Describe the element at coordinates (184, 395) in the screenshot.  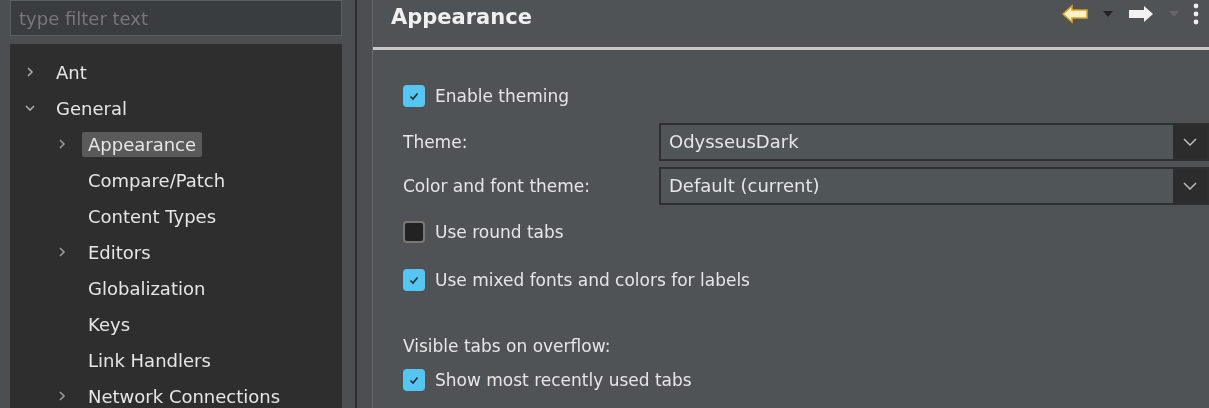
I see `tree-item: Network Connections` at that location.